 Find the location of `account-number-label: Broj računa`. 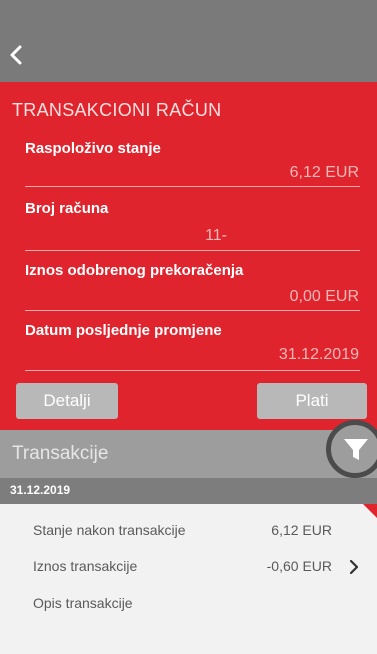

account-number-label: Broj računa is located at coordinates (67, 208).